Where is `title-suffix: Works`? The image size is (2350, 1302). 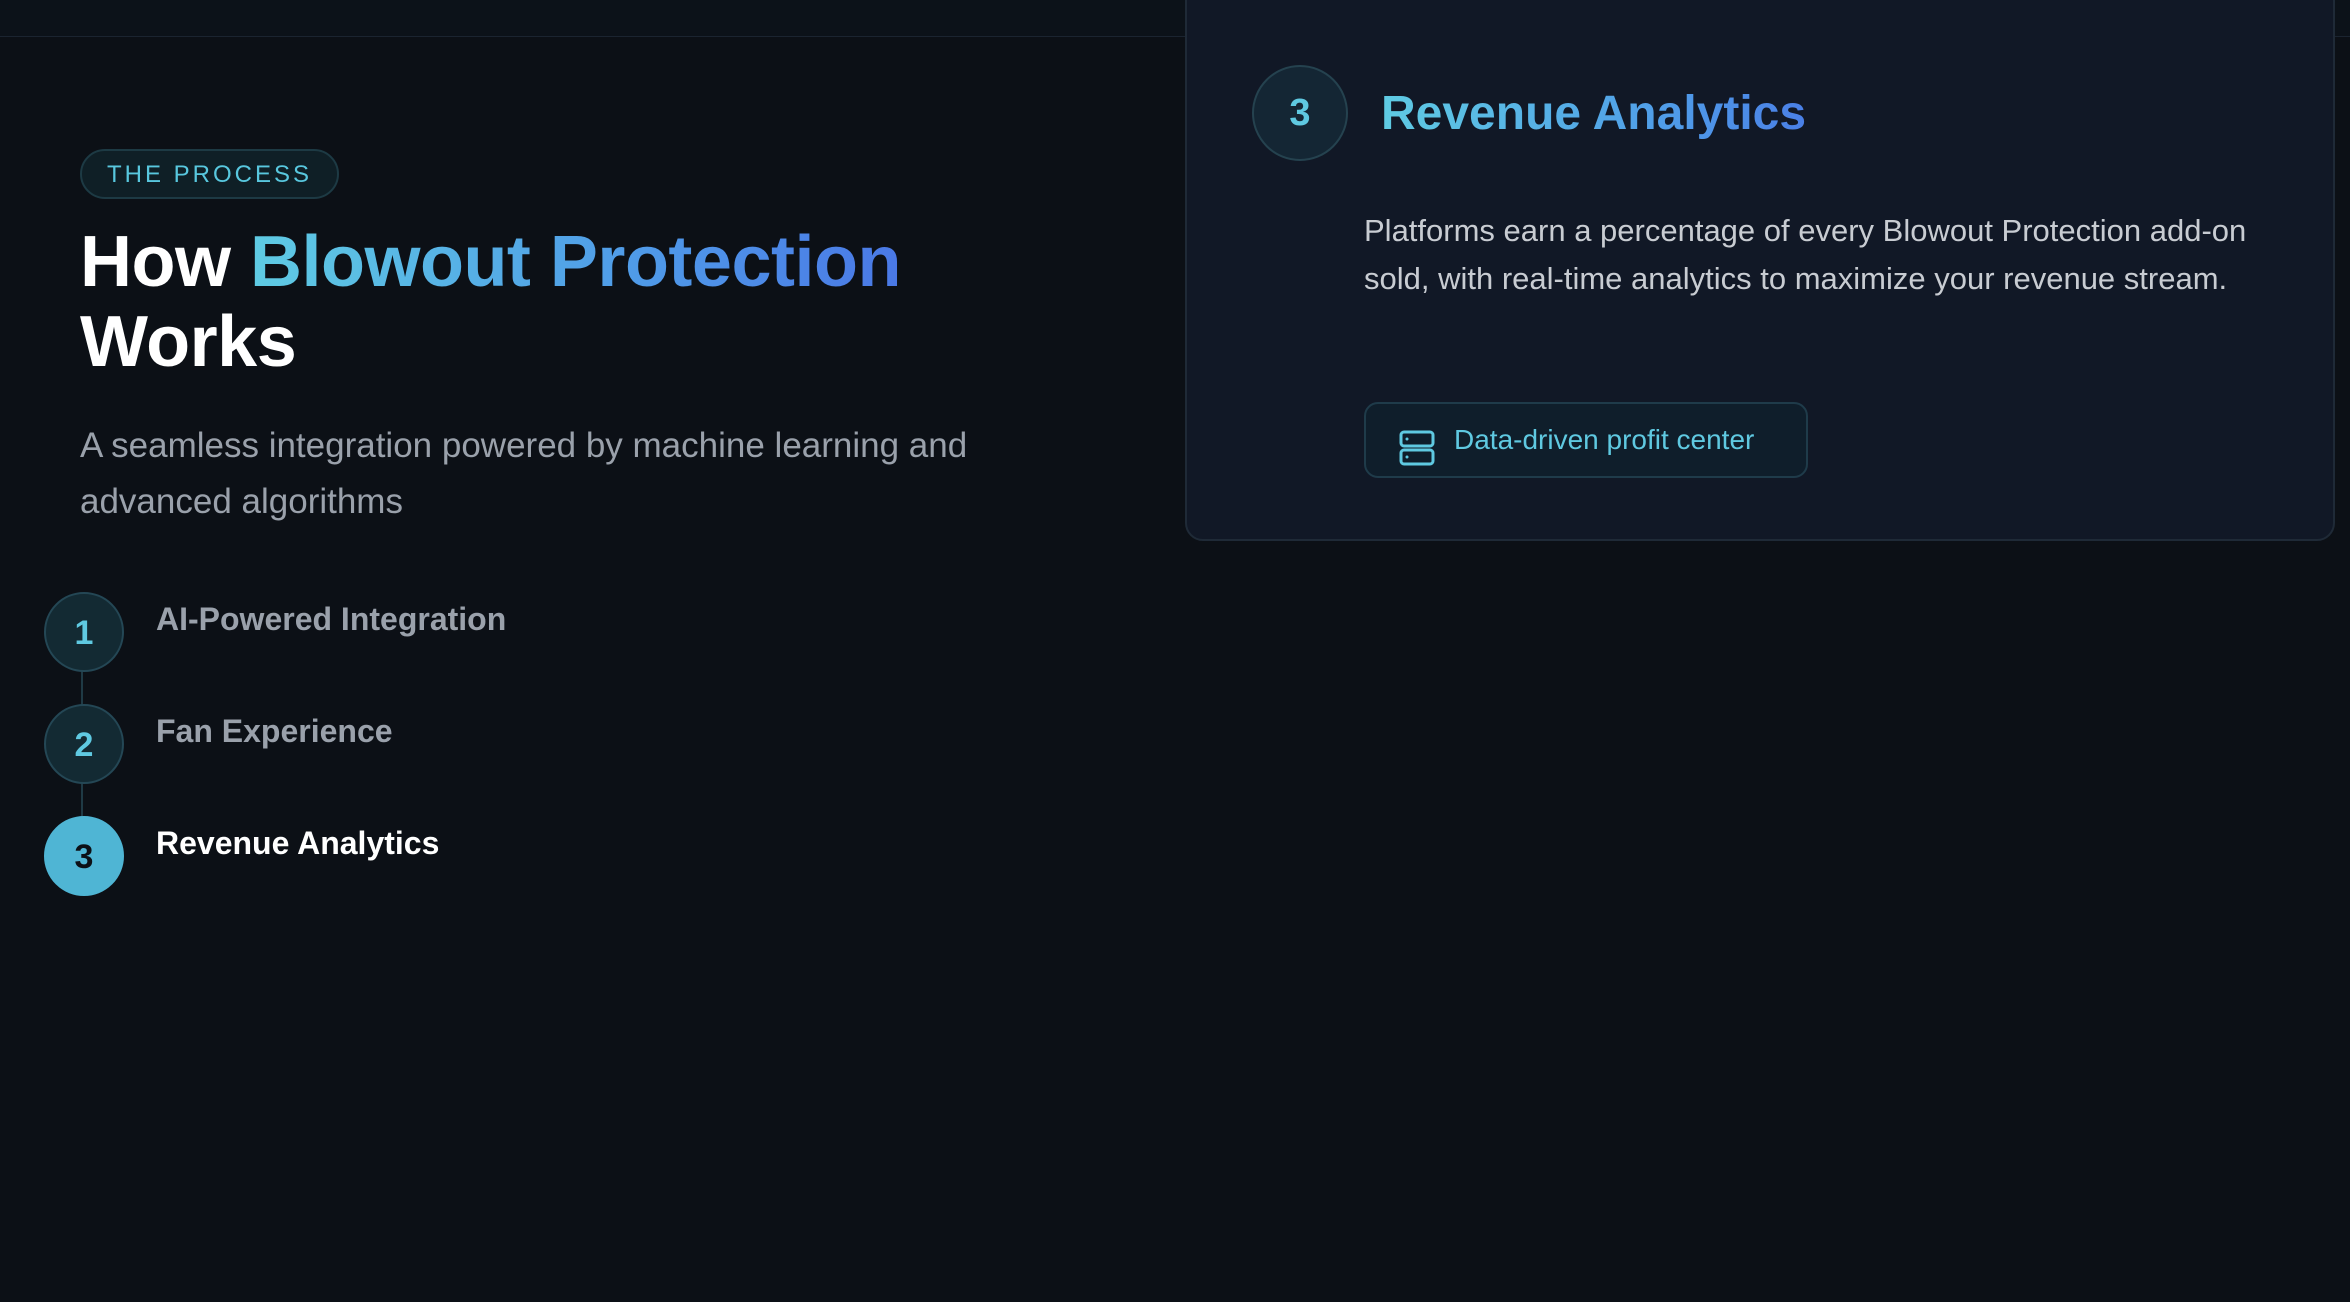
title-suffix: Works is located at coordinates (188, 342).